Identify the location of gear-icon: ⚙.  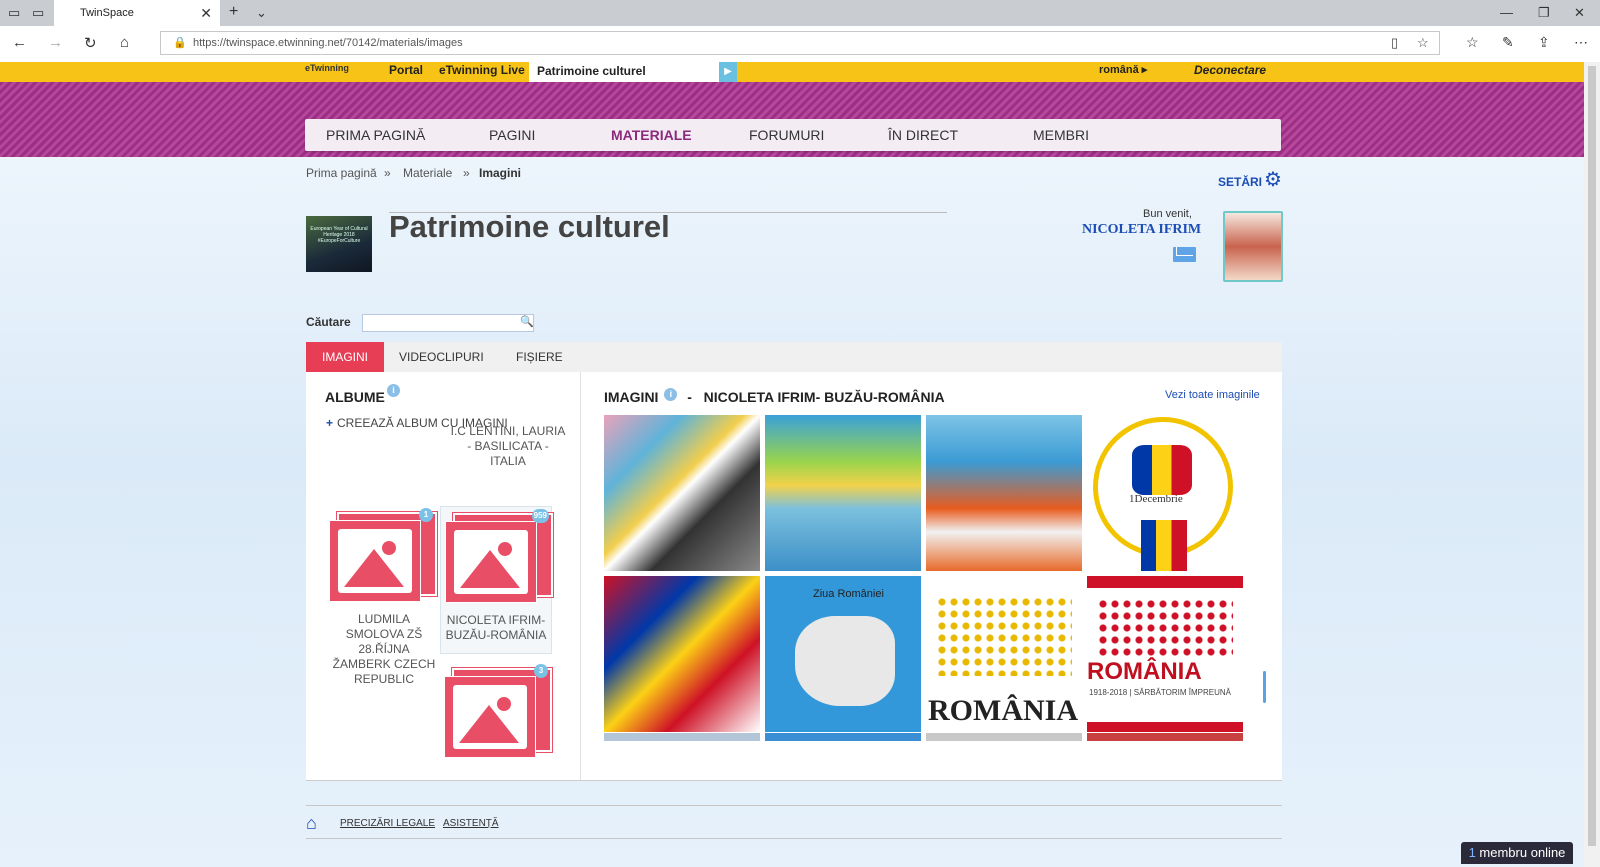
(1273, 179).